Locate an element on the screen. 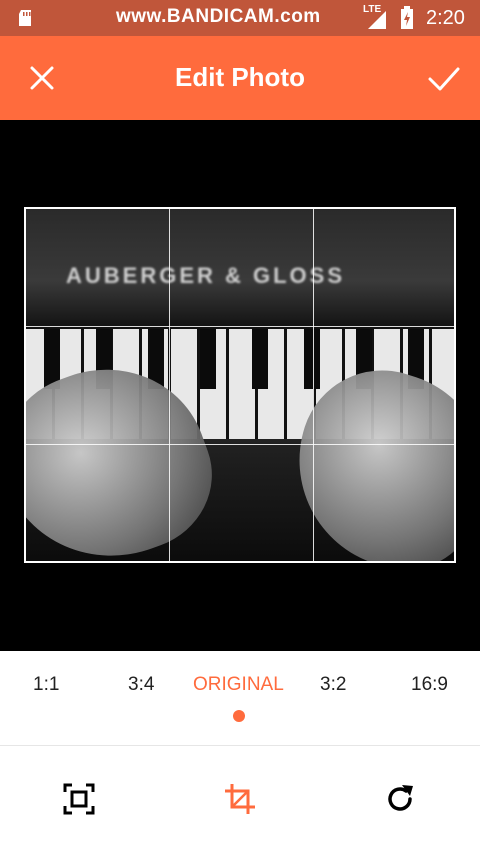 The image size is (480, 853). check-icon is located at coordinates (444, 78).